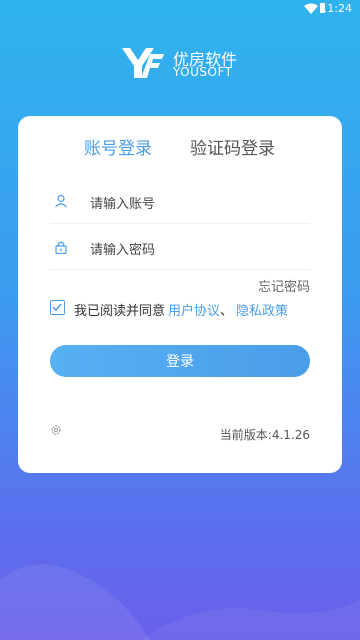  What do you see at coordinates (262, 309) in the screenshot?
I see `privacy-policy-link: 隐私政策` at bounding box center [262, 309].